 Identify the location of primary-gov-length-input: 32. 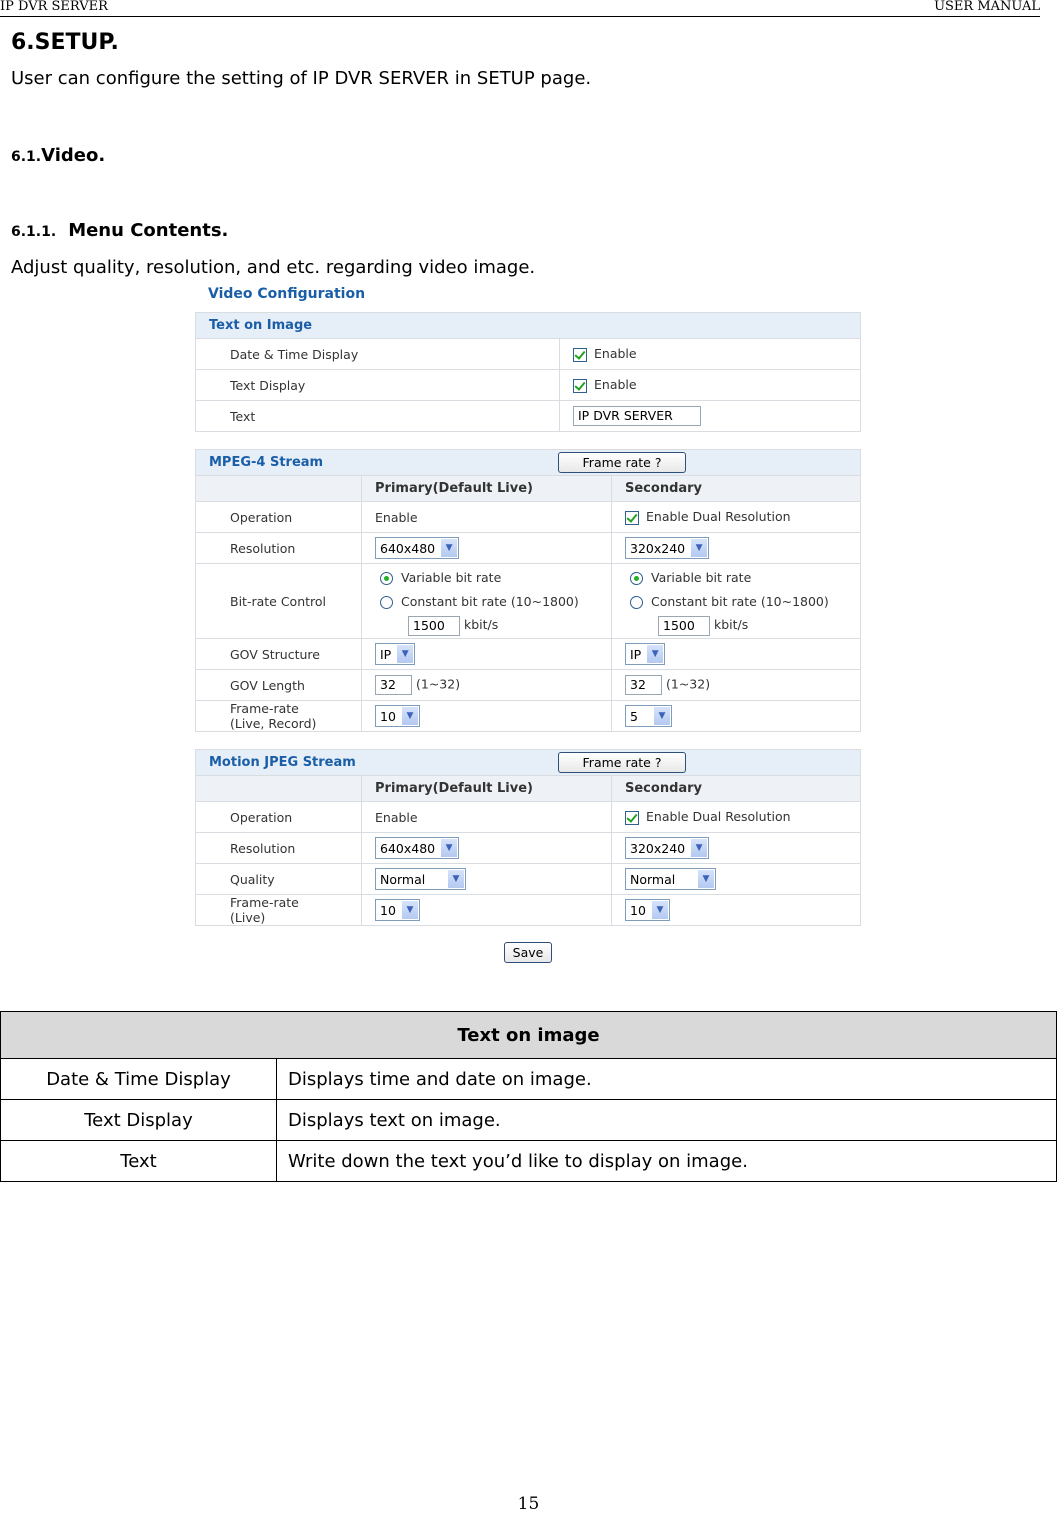
(393, 685).